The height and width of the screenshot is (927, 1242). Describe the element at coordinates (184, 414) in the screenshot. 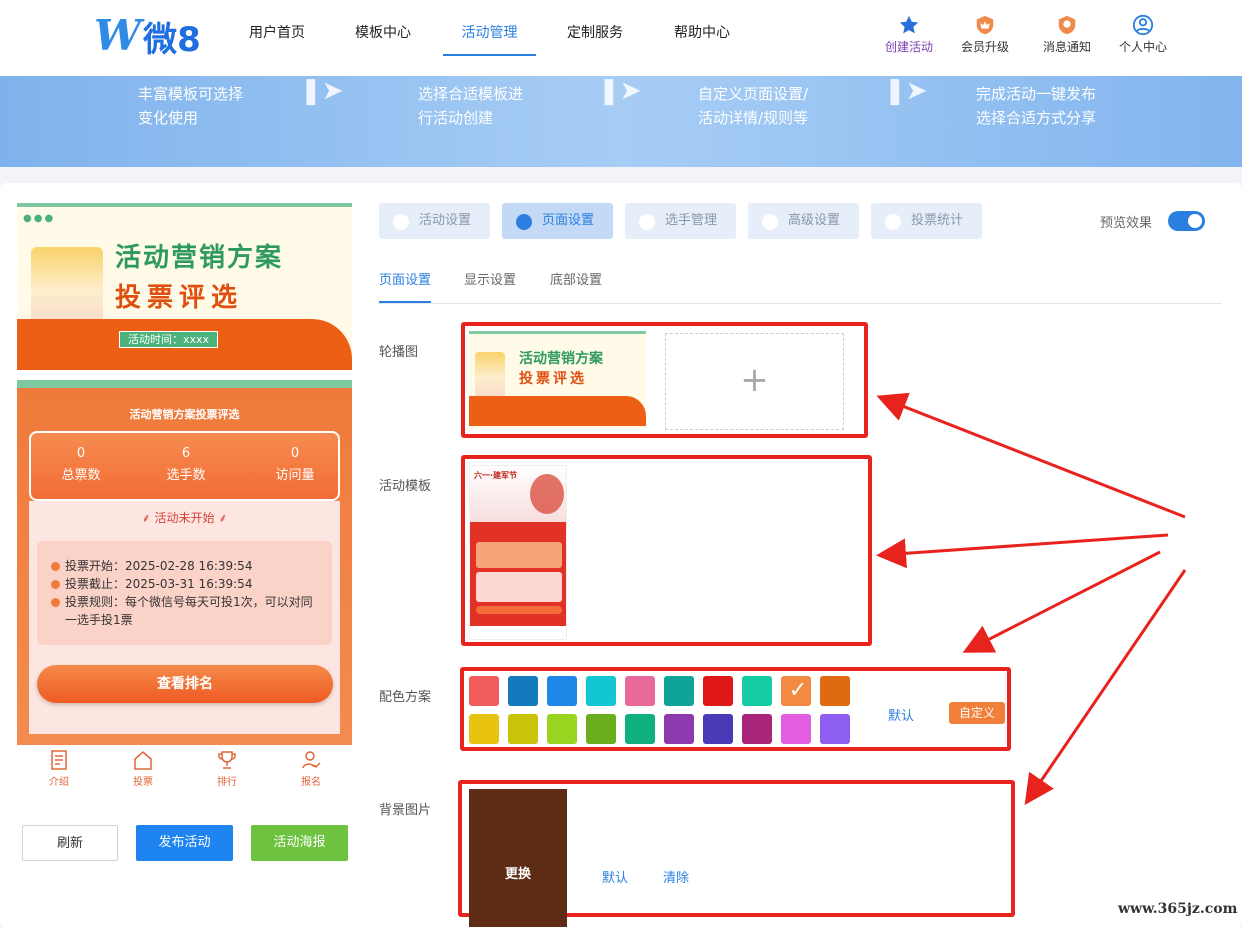

I see `preview-page-title: 活动营销方案投票评选` at that location.